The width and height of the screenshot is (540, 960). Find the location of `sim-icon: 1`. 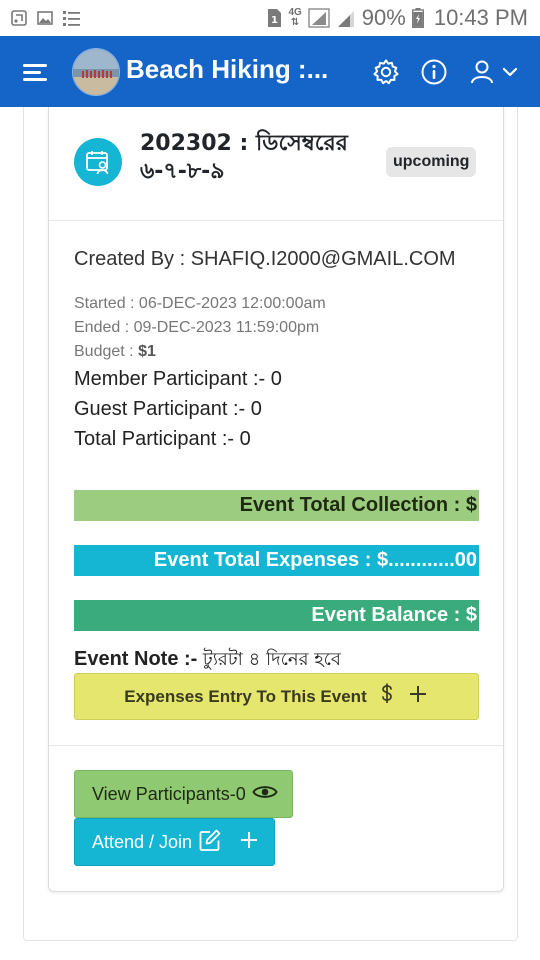

sim-icon: 1 is located at coordinates (274, 18).